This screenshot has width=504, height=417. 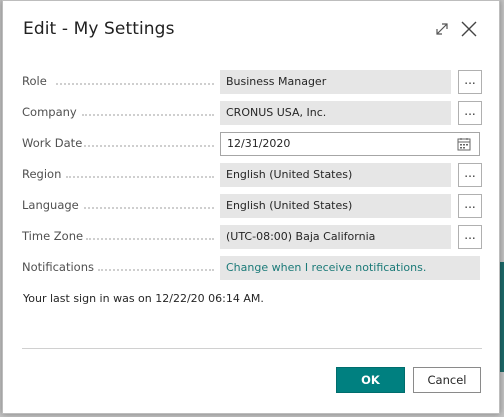 What do you see at coordinates (150, 239) in the screenshot?
I see `time-zone-leader` at bounding box center [150, 239].